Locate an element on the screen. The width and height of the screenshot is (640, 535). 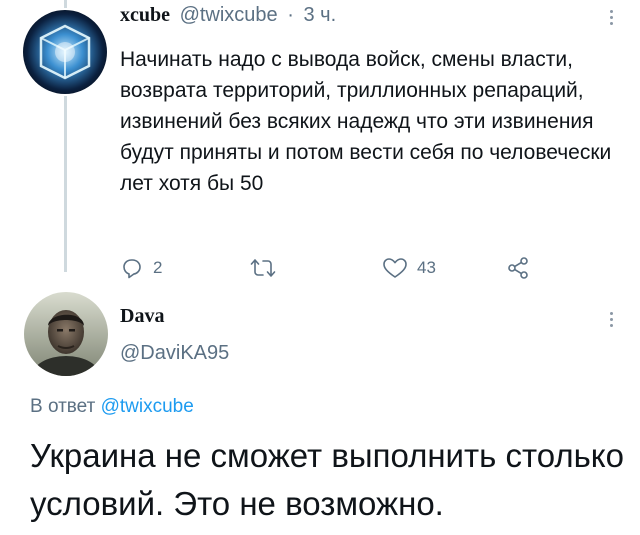
thread-line-top is located at coordinates (65, 4).